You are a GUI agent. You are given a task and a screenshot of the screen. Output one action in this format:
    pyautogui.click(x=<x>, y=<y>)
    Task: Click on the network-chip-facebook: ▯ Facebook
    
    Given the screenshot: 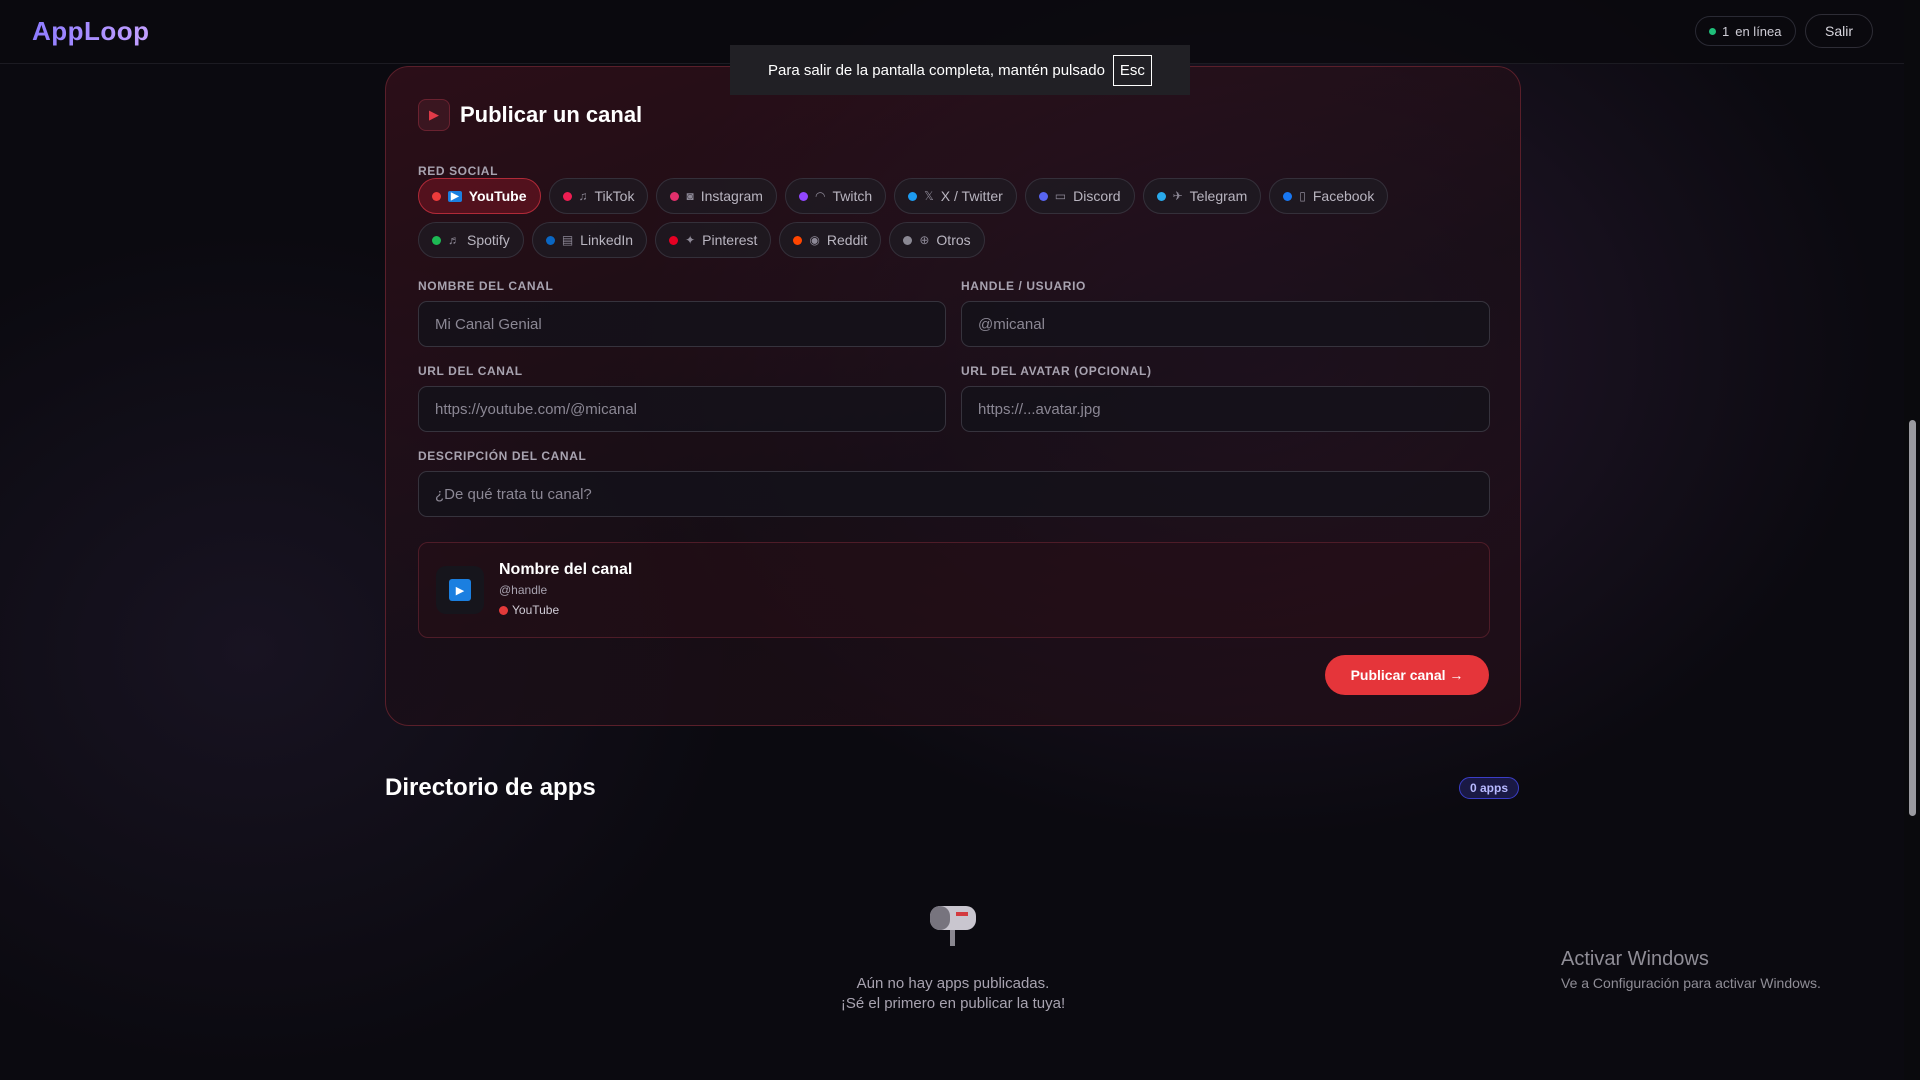 What is the action you would take?
    pyautogui.click(x=1329, y=196)
    